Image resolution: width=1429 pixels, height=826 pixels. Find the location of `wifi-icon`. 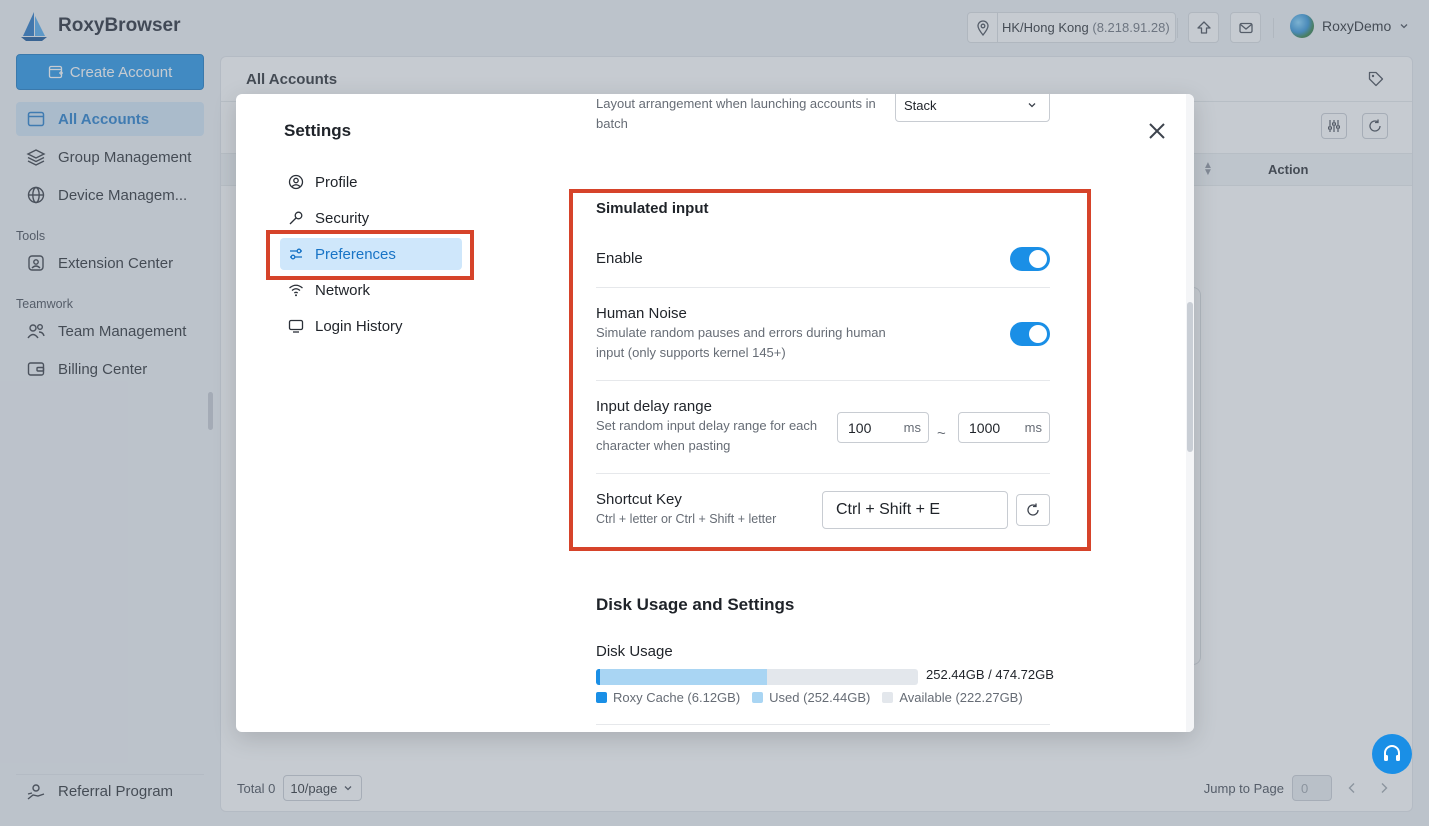

wifi-icon is located at coordinates (296, 290).